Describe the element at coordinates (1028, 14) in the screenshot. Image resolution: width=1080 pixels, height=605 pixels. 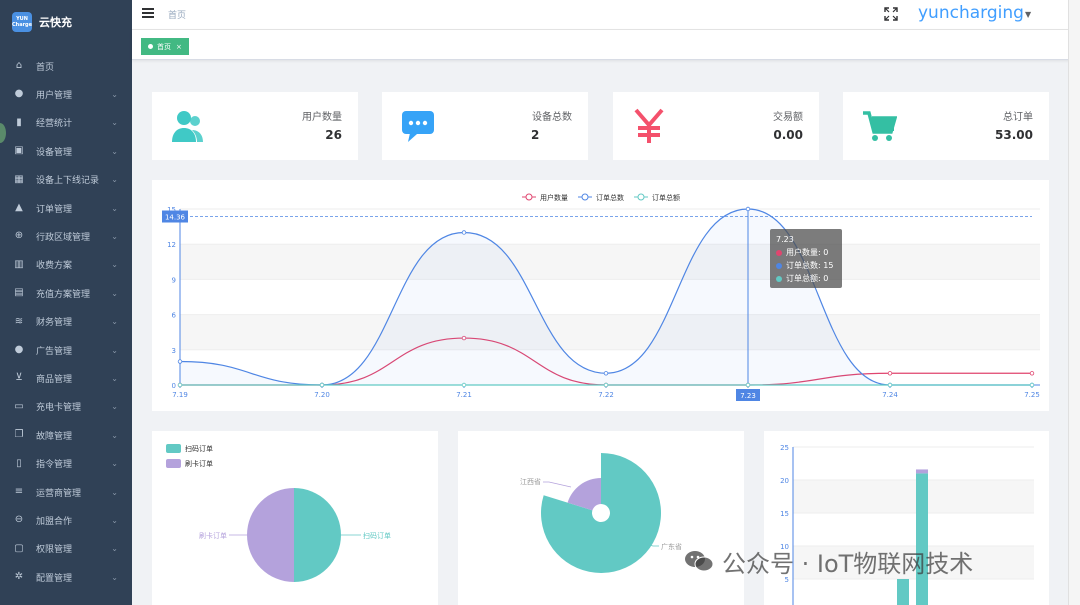
I see `caret-down-icon: ▼` at that location.